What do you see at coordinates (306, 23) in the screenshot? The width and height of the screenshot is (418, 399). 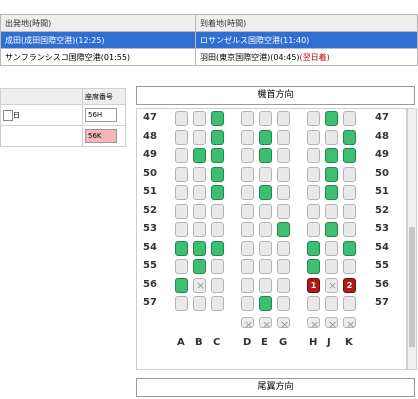 I see `arrival-header: 到着地(時間)` at bounding box center [306, 23].